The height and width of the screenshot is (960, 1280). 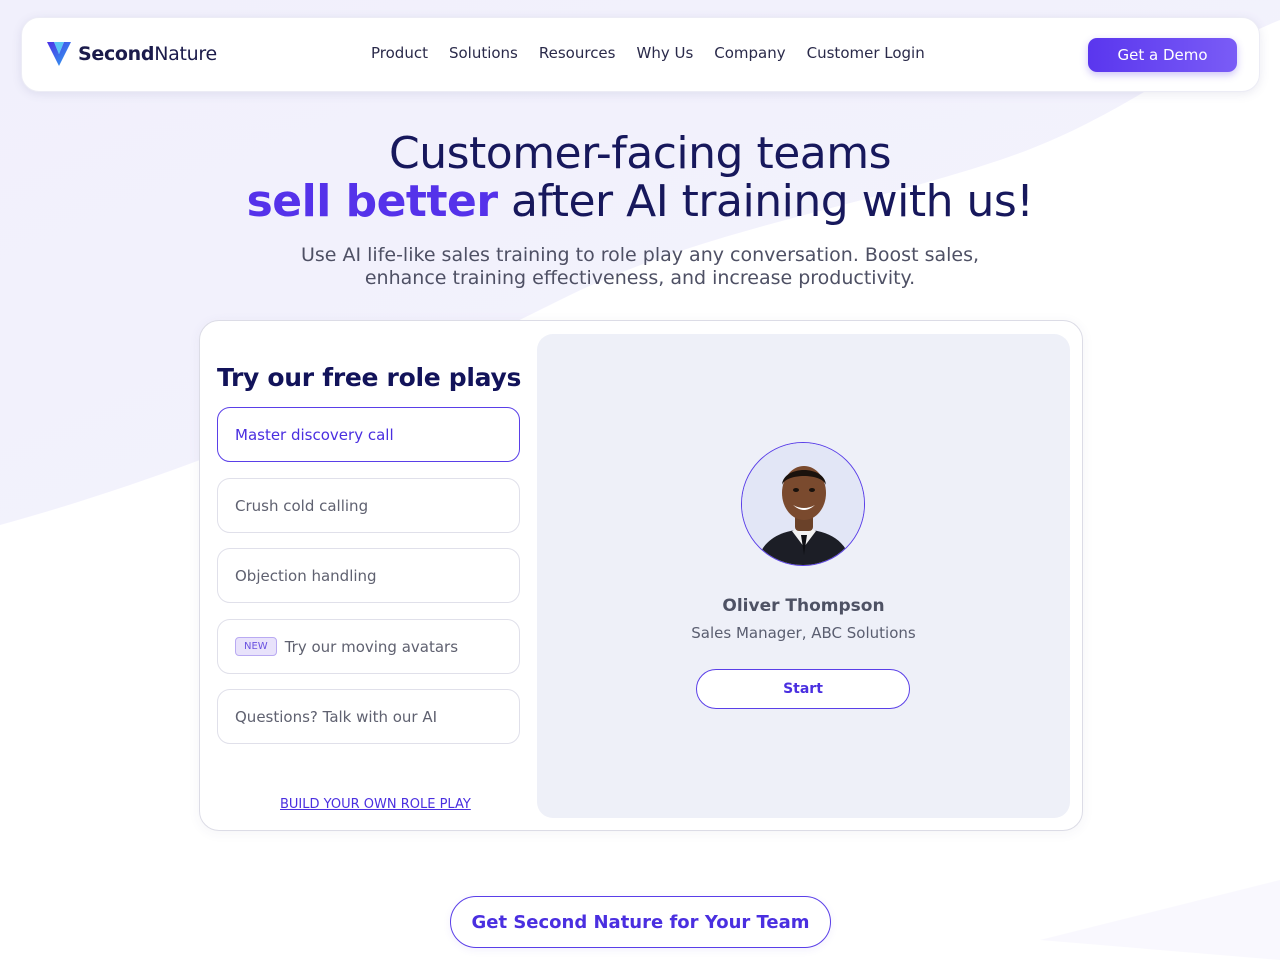 I want to click on brand-name: SecondNature, so click(x=147, y=54).